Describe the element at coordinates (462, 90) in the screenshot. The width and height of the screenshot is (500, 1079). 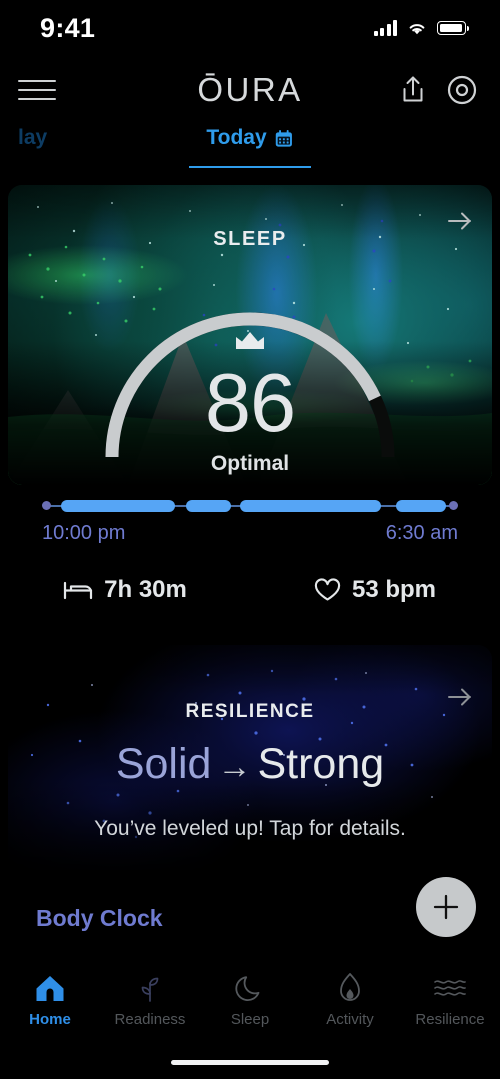
I see `oura-ring-icon` at that location.